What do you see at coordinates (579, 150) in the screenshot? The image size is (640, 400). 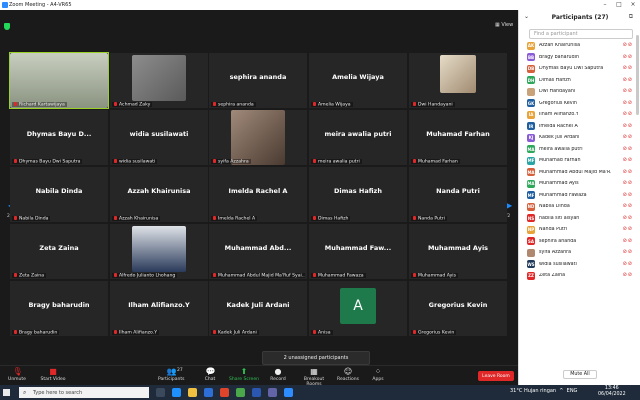 I see `participant-list-item: MA meira awalia putri ⊘⊘` at bounding box center [579, 150].